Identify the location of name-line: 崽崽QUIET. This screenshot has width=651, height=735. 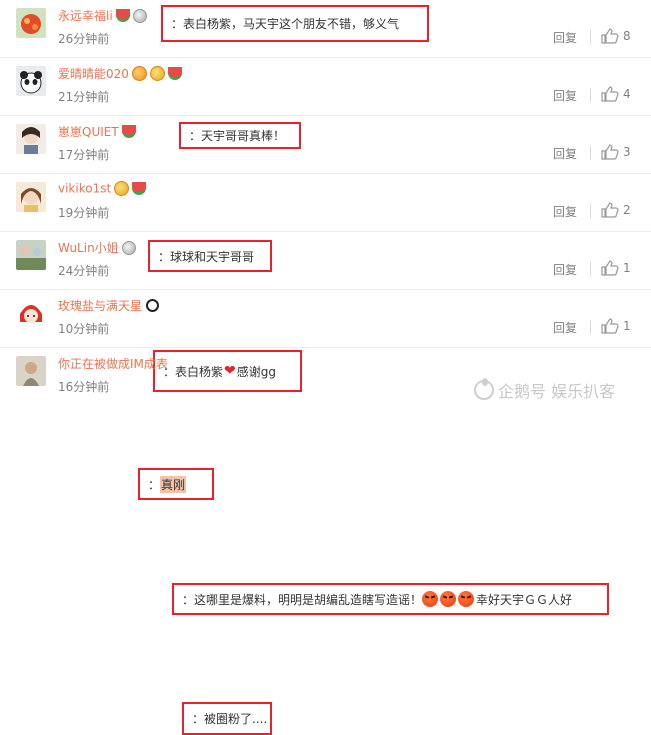
(97, 133).